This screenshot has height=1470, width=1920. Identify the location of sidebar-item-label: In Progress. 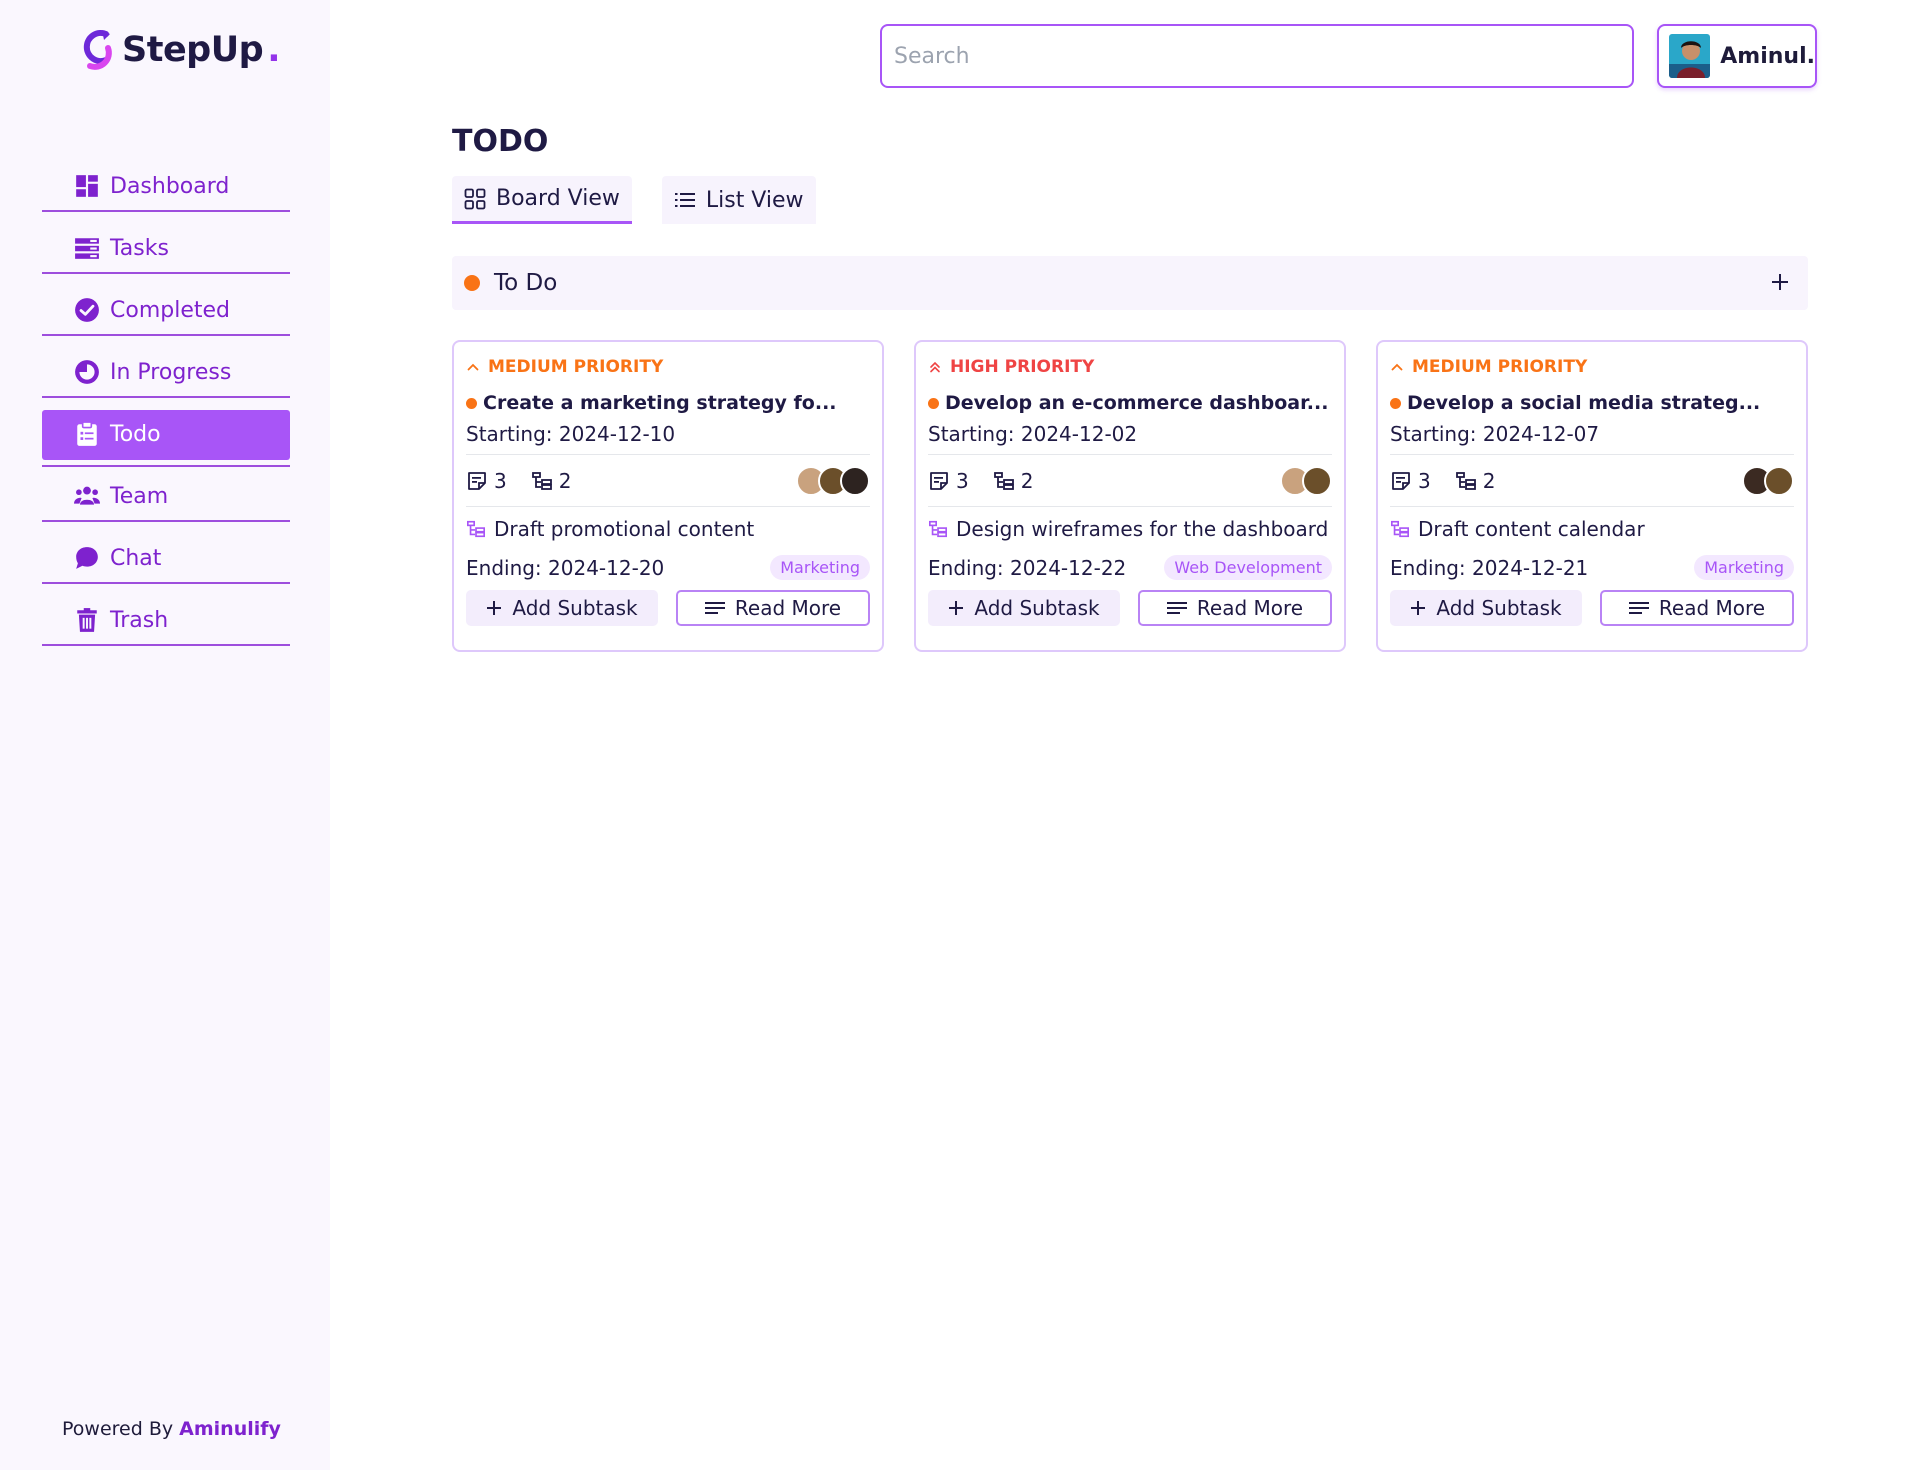
(171, 372).